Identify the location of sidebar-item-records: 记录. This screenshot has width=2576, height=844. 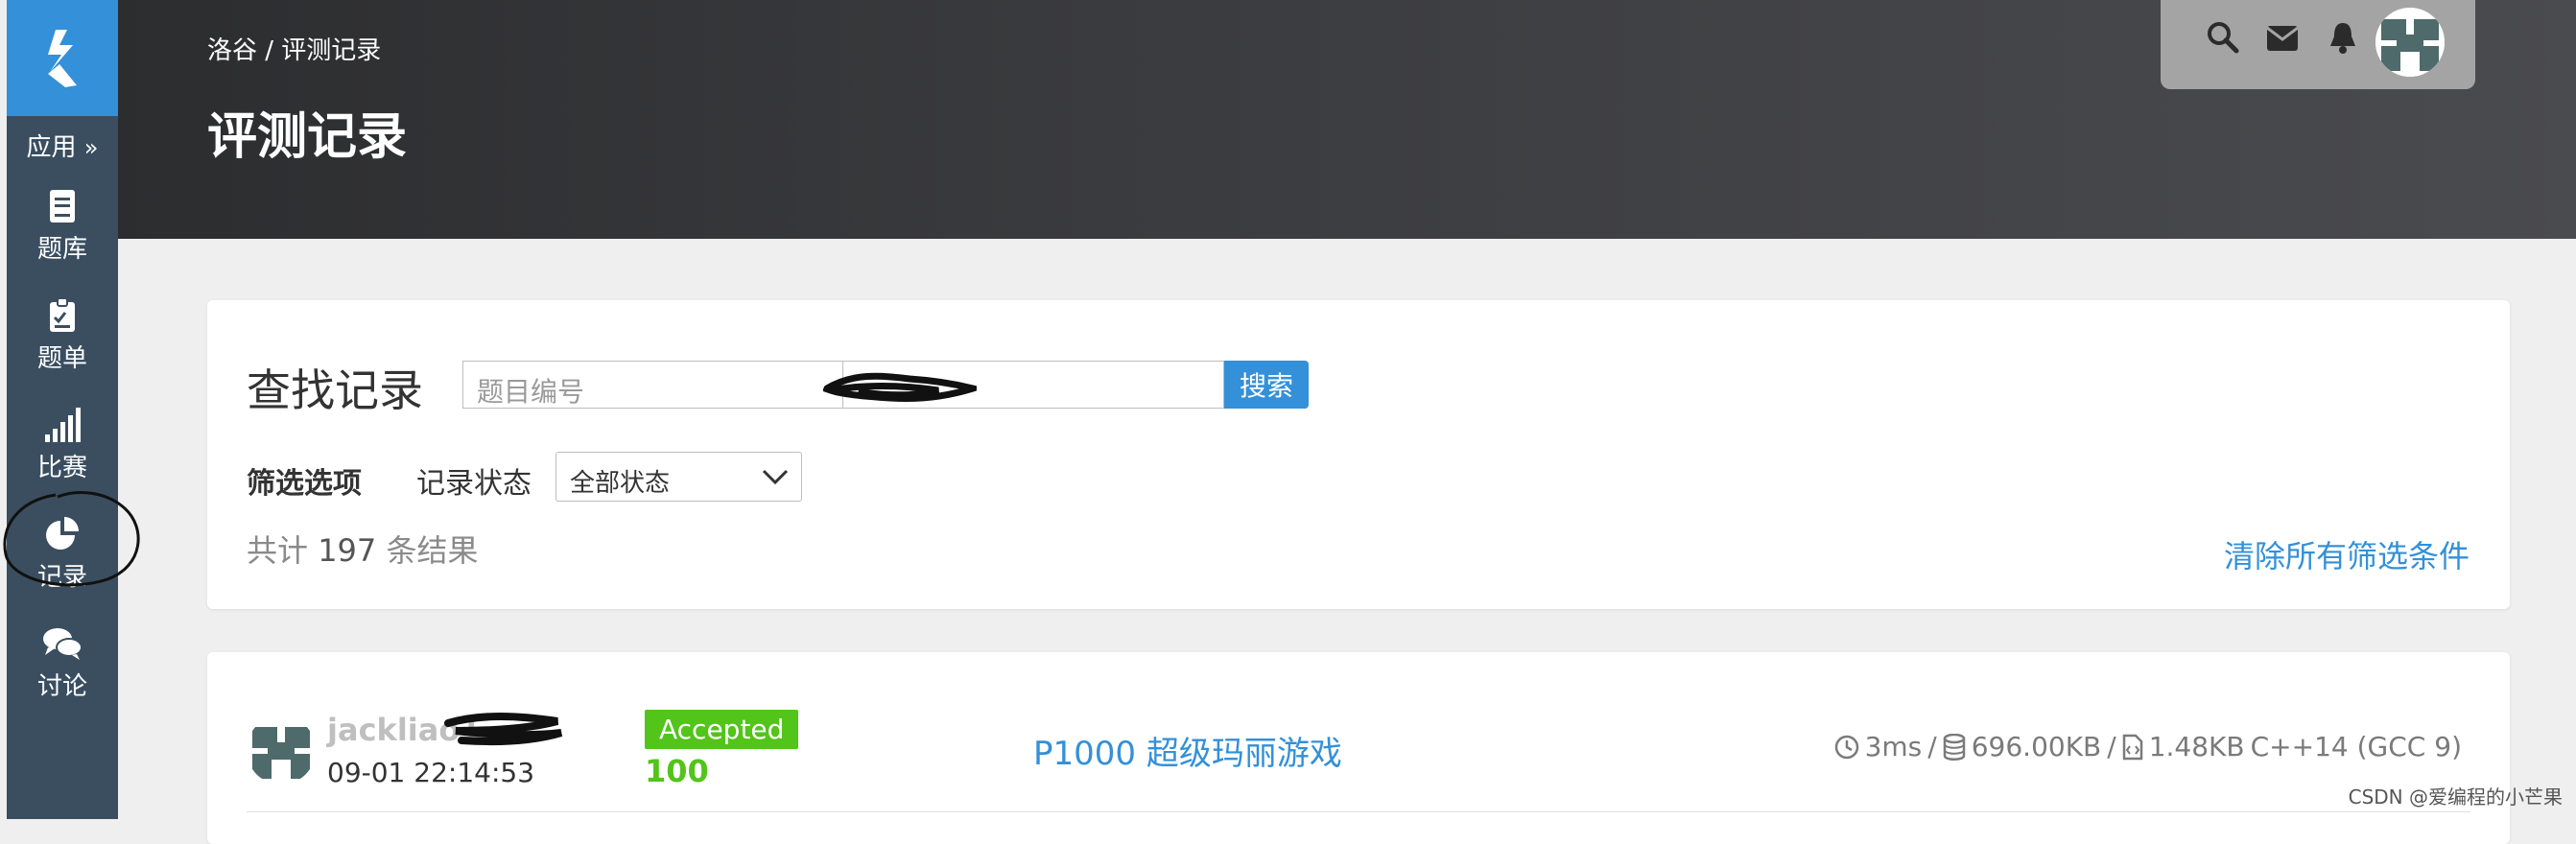
(63, 555).